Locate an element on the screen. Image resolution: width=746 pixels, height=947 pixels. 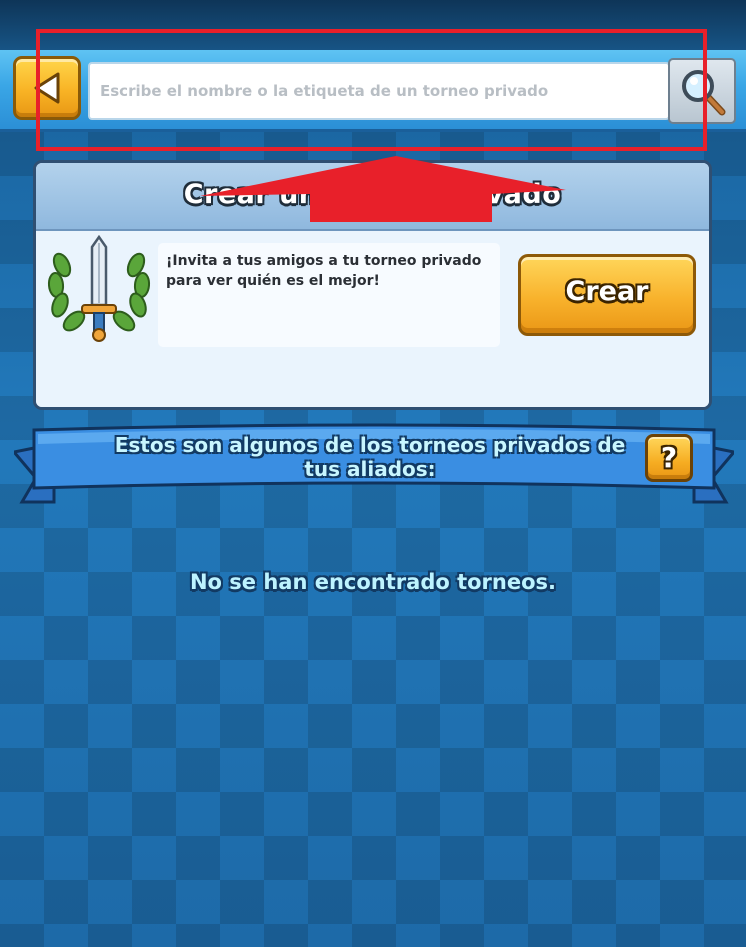
back-arrow-icon is located at coordinates (47, 88).